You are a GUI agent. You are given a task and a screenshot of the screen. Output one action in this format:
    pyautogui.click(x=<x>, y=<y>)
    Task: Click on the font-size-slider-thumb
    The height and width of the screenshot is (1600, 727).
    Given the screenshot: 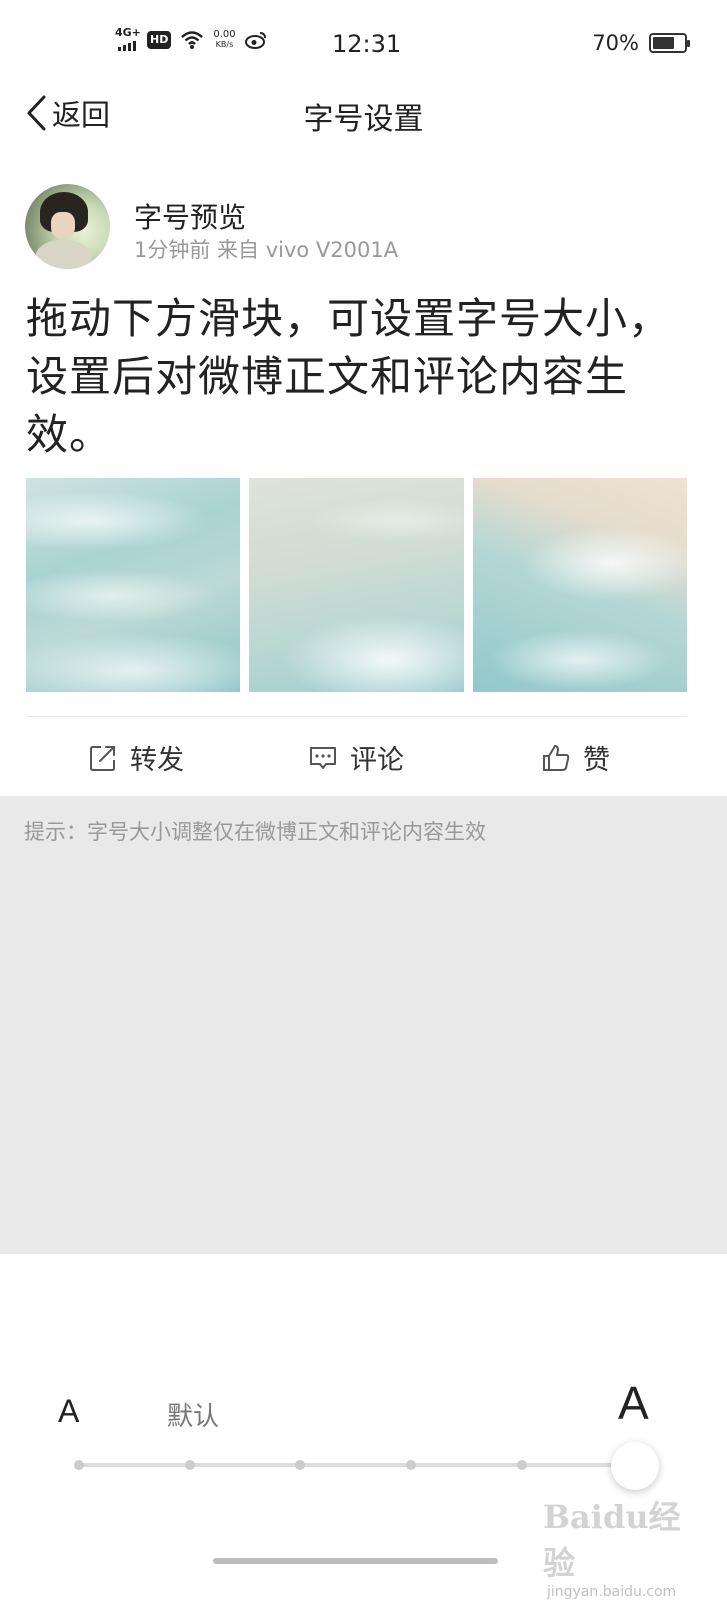 What is the action you would take?
    pyautogui.click(x=635, y=1466)
    